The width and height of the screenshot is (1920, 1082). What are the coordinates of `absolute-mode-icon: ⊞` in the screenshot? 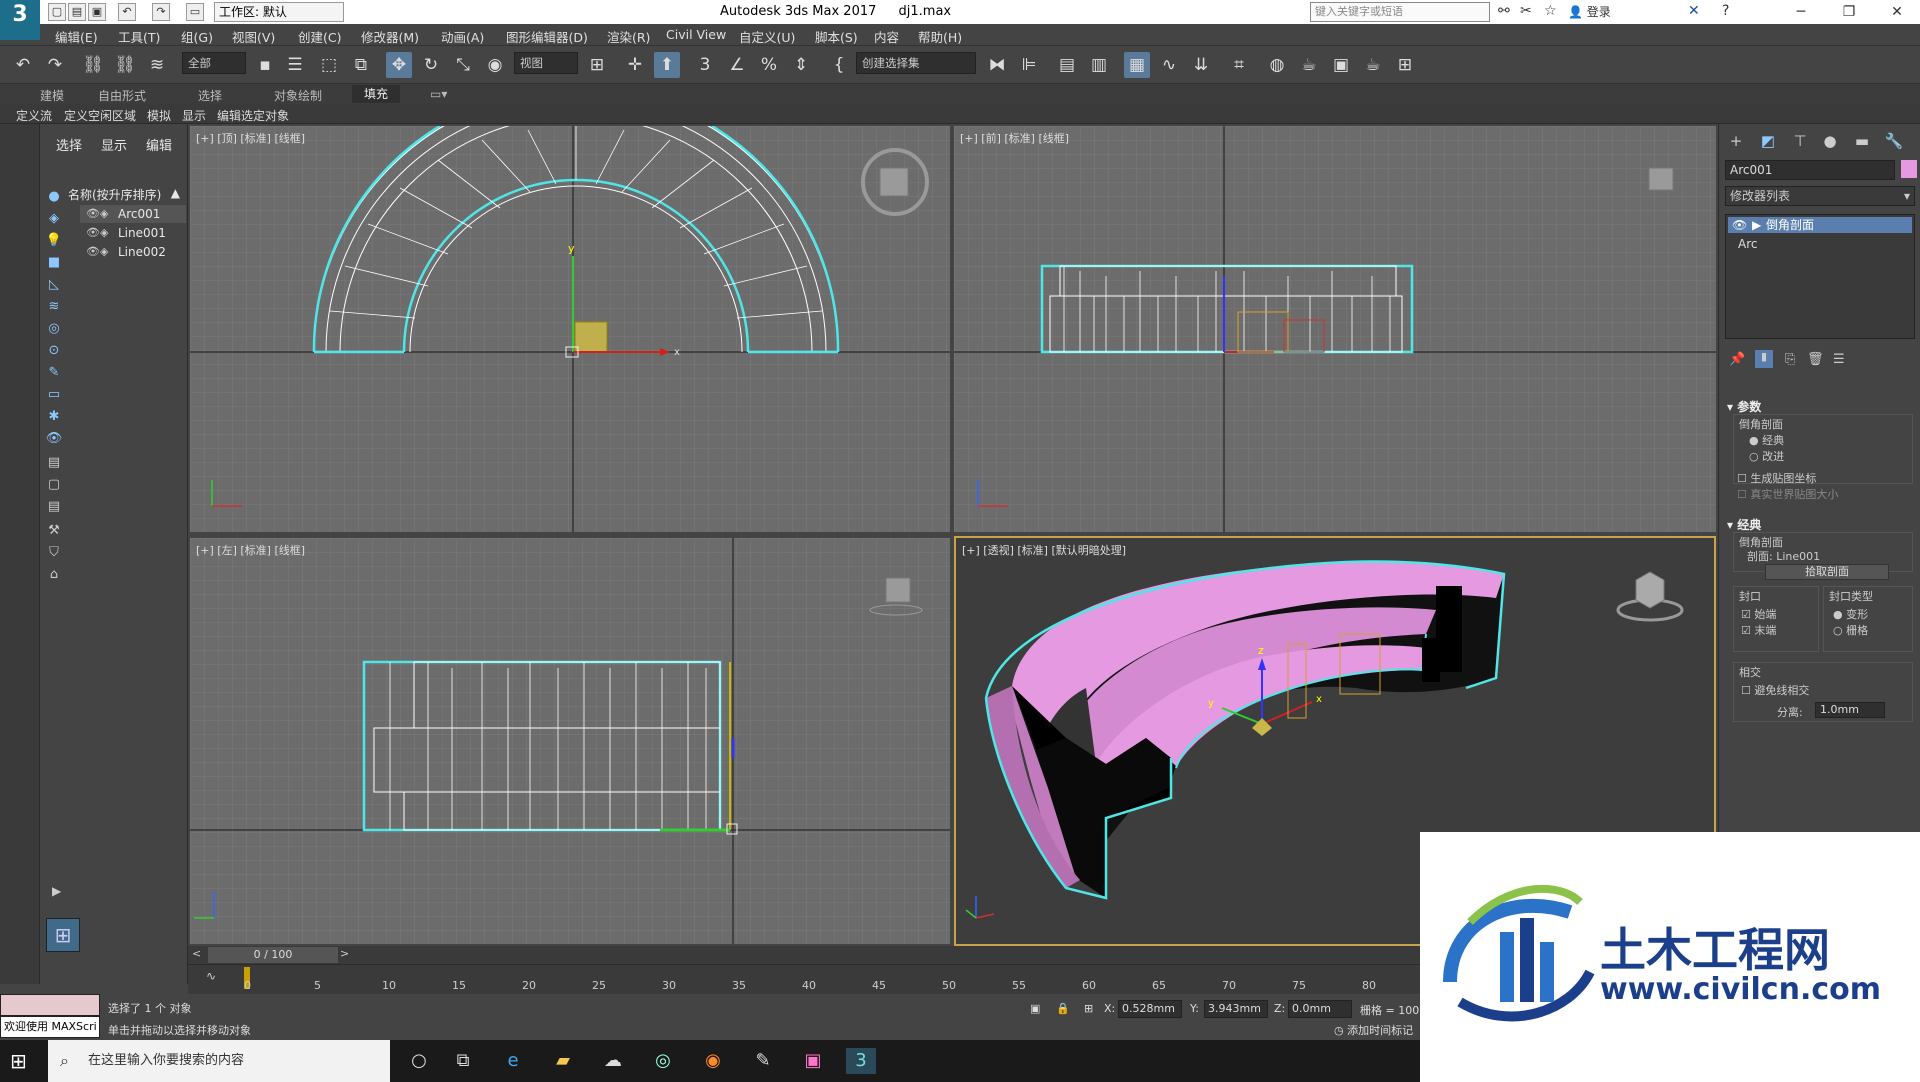 It's located at (1088, 1008).